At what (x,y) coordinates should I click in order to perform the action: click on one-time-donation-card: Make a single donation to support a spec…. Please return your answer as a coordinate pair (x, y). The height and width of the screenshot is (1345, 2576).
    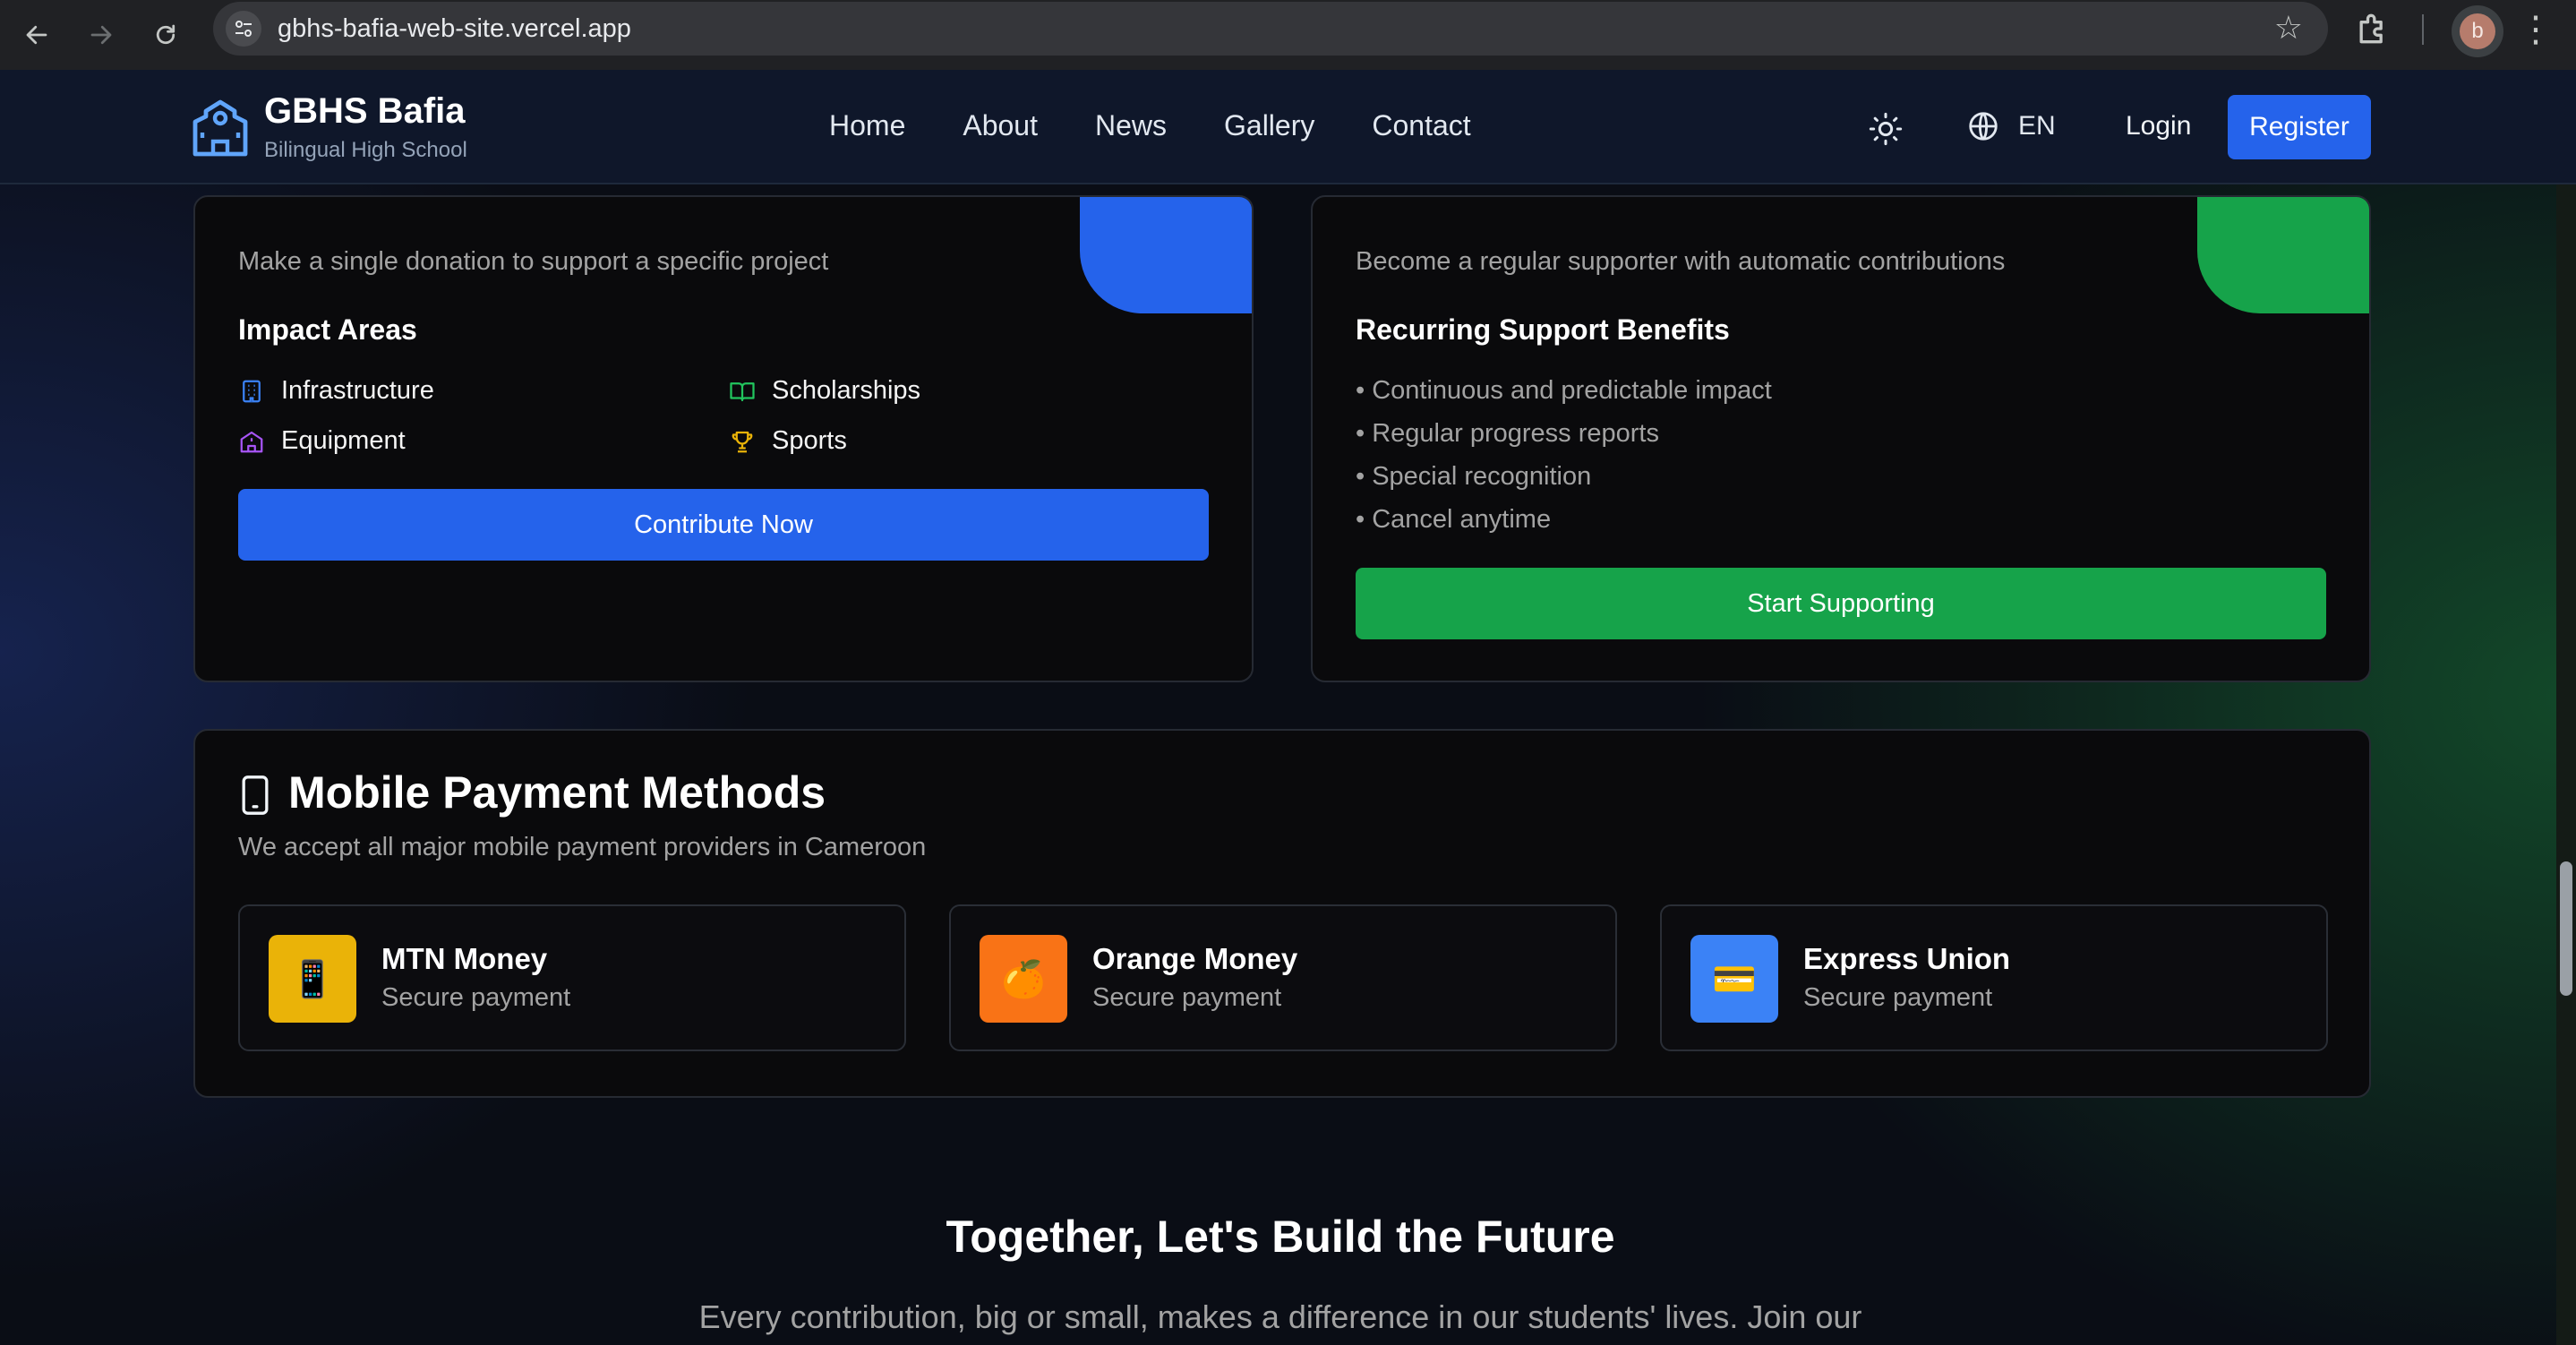
    Looking at the image, I should click on (723, 438).